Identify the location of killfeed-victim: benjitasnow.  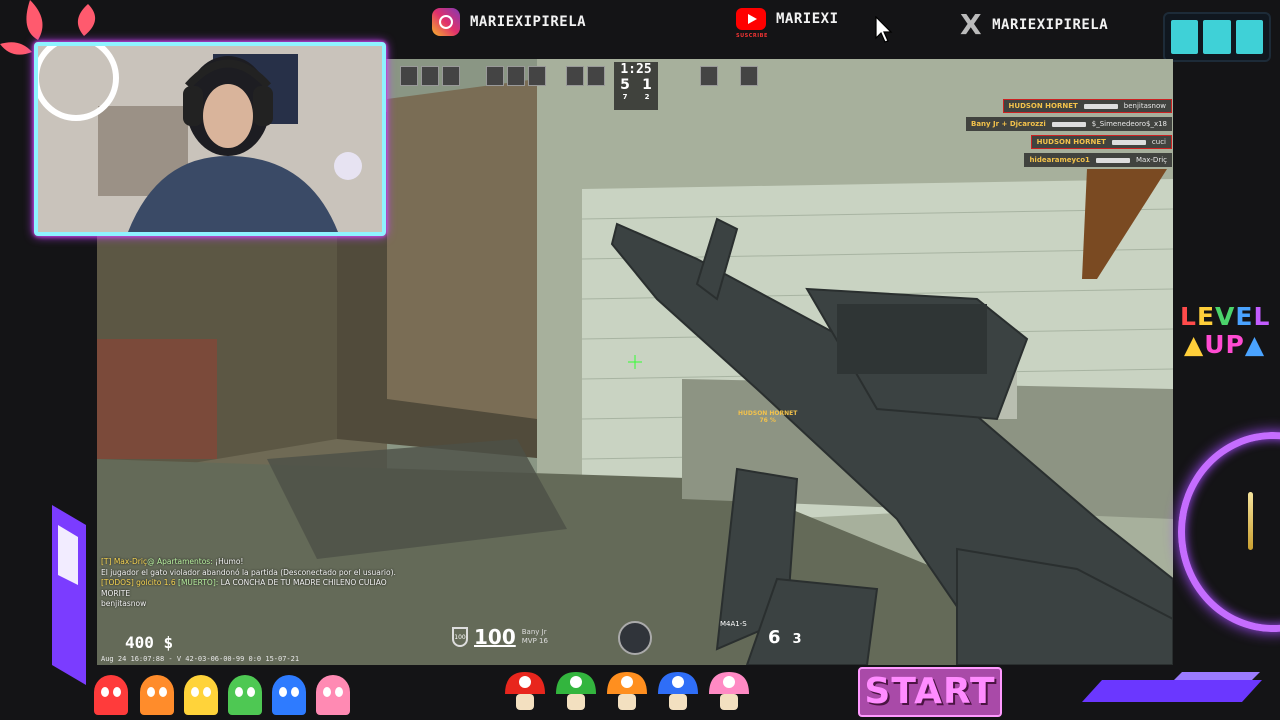
(1144, 106).